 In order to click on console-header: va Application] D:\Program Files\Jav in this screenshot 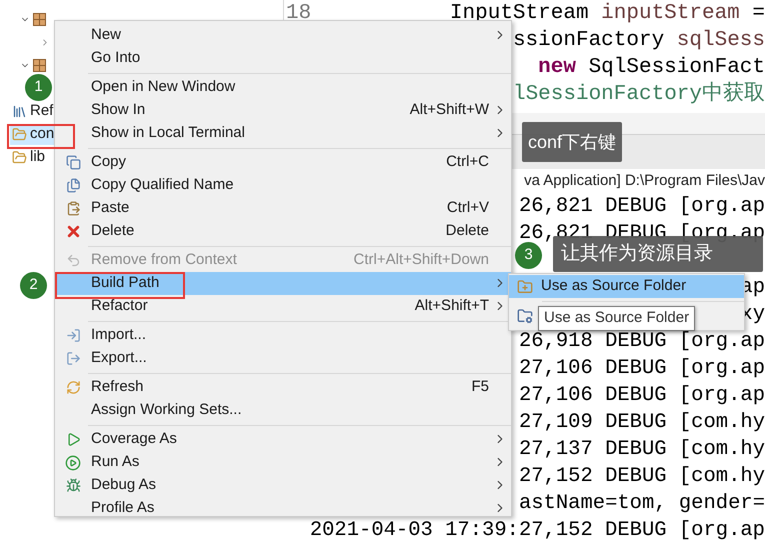, I will do `click(644, 181)`.